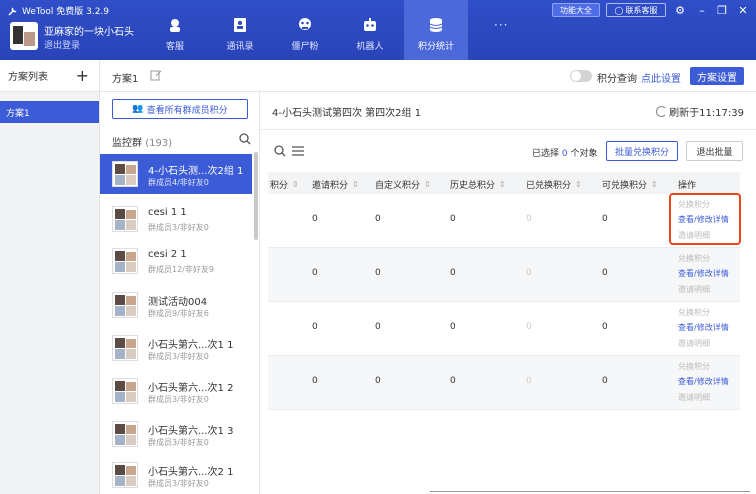 This screenshot has height=494, width=756. Describe the element at coordinates (176, 391) in the screenshot. I see `group-item: 小石头第六...次1 2 群成员3/非好友0` at that location.